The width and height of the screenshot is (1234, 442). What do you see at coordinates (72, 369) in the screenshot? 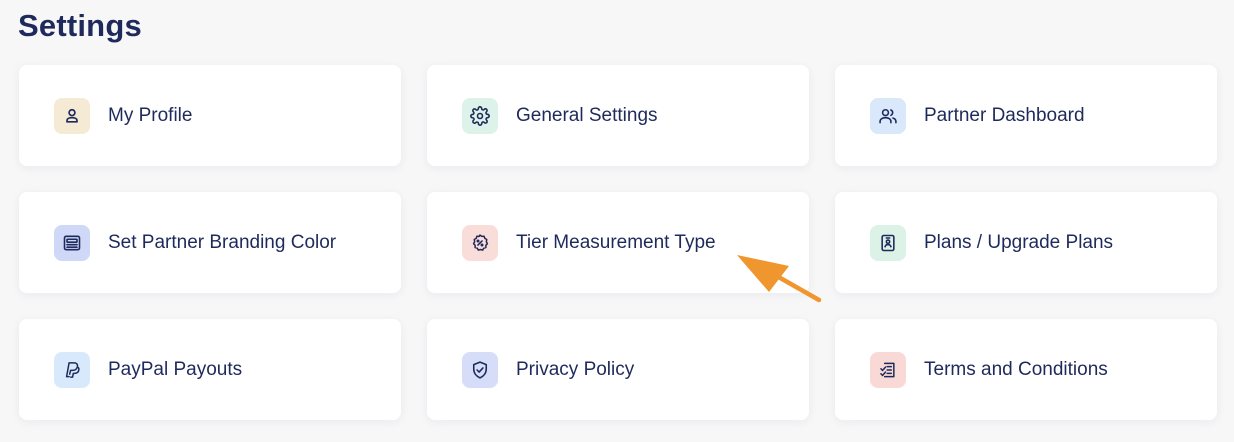
I see `paypal-icon` at bounding box center [72, 369].